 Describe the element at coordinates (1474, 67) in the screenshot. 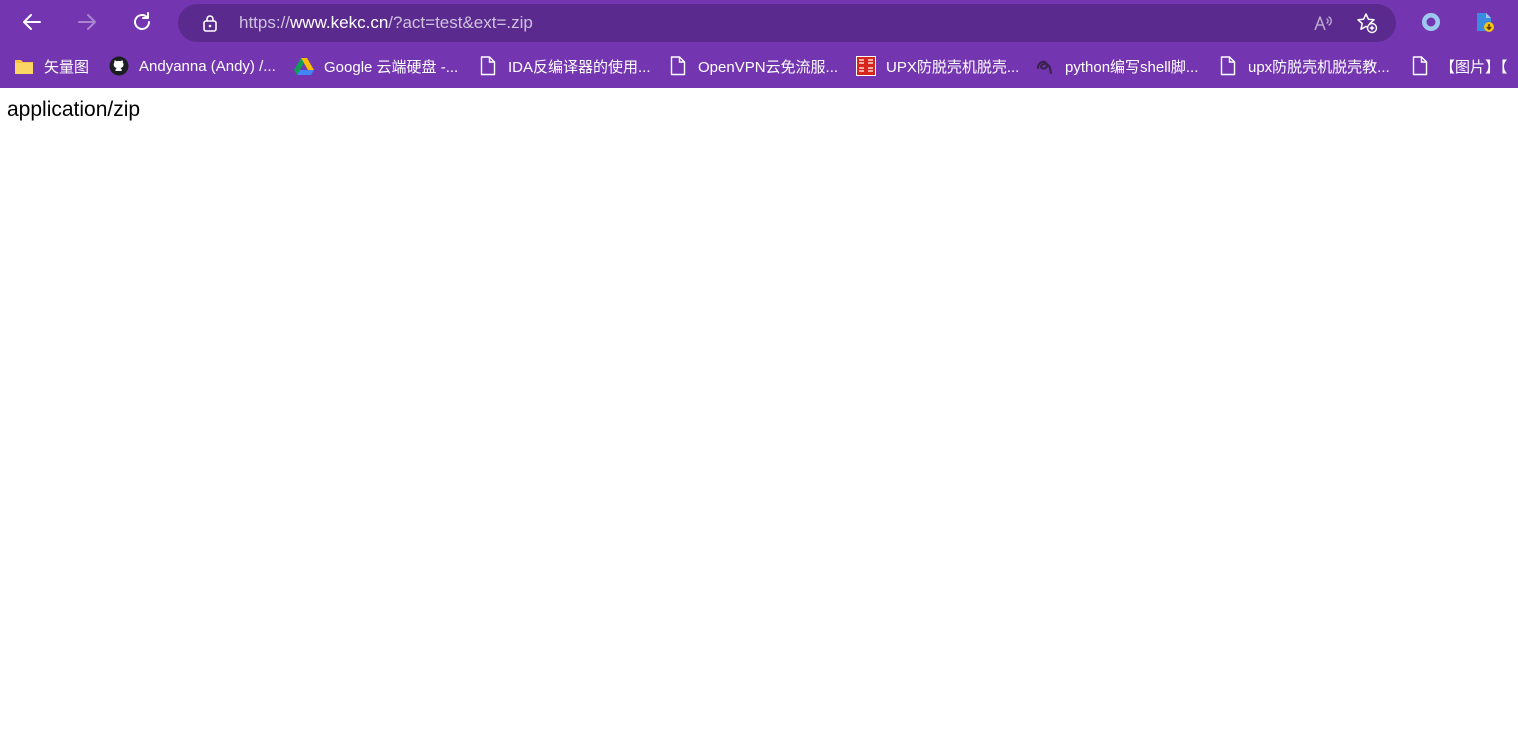

I see `bookmark-label: 【图片】【` at that location.